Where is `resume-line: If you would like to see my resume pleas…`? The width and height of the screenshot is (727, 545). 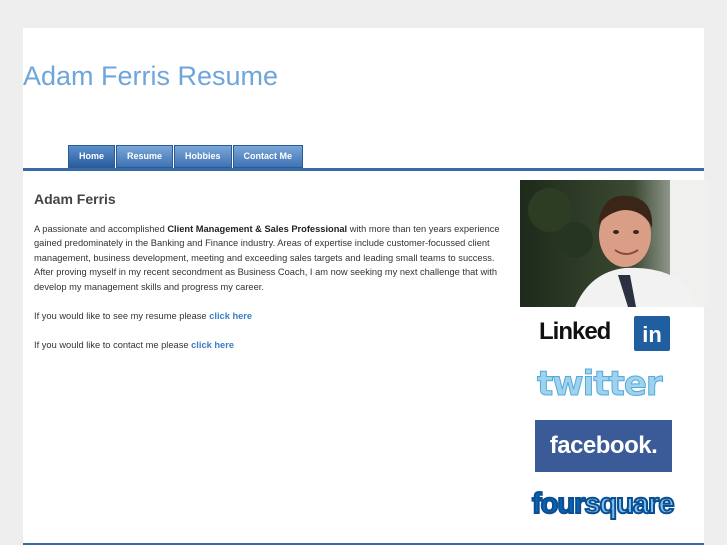
resume-line: If you would like to see my resume pleas… is located at coordinates (273, 316).